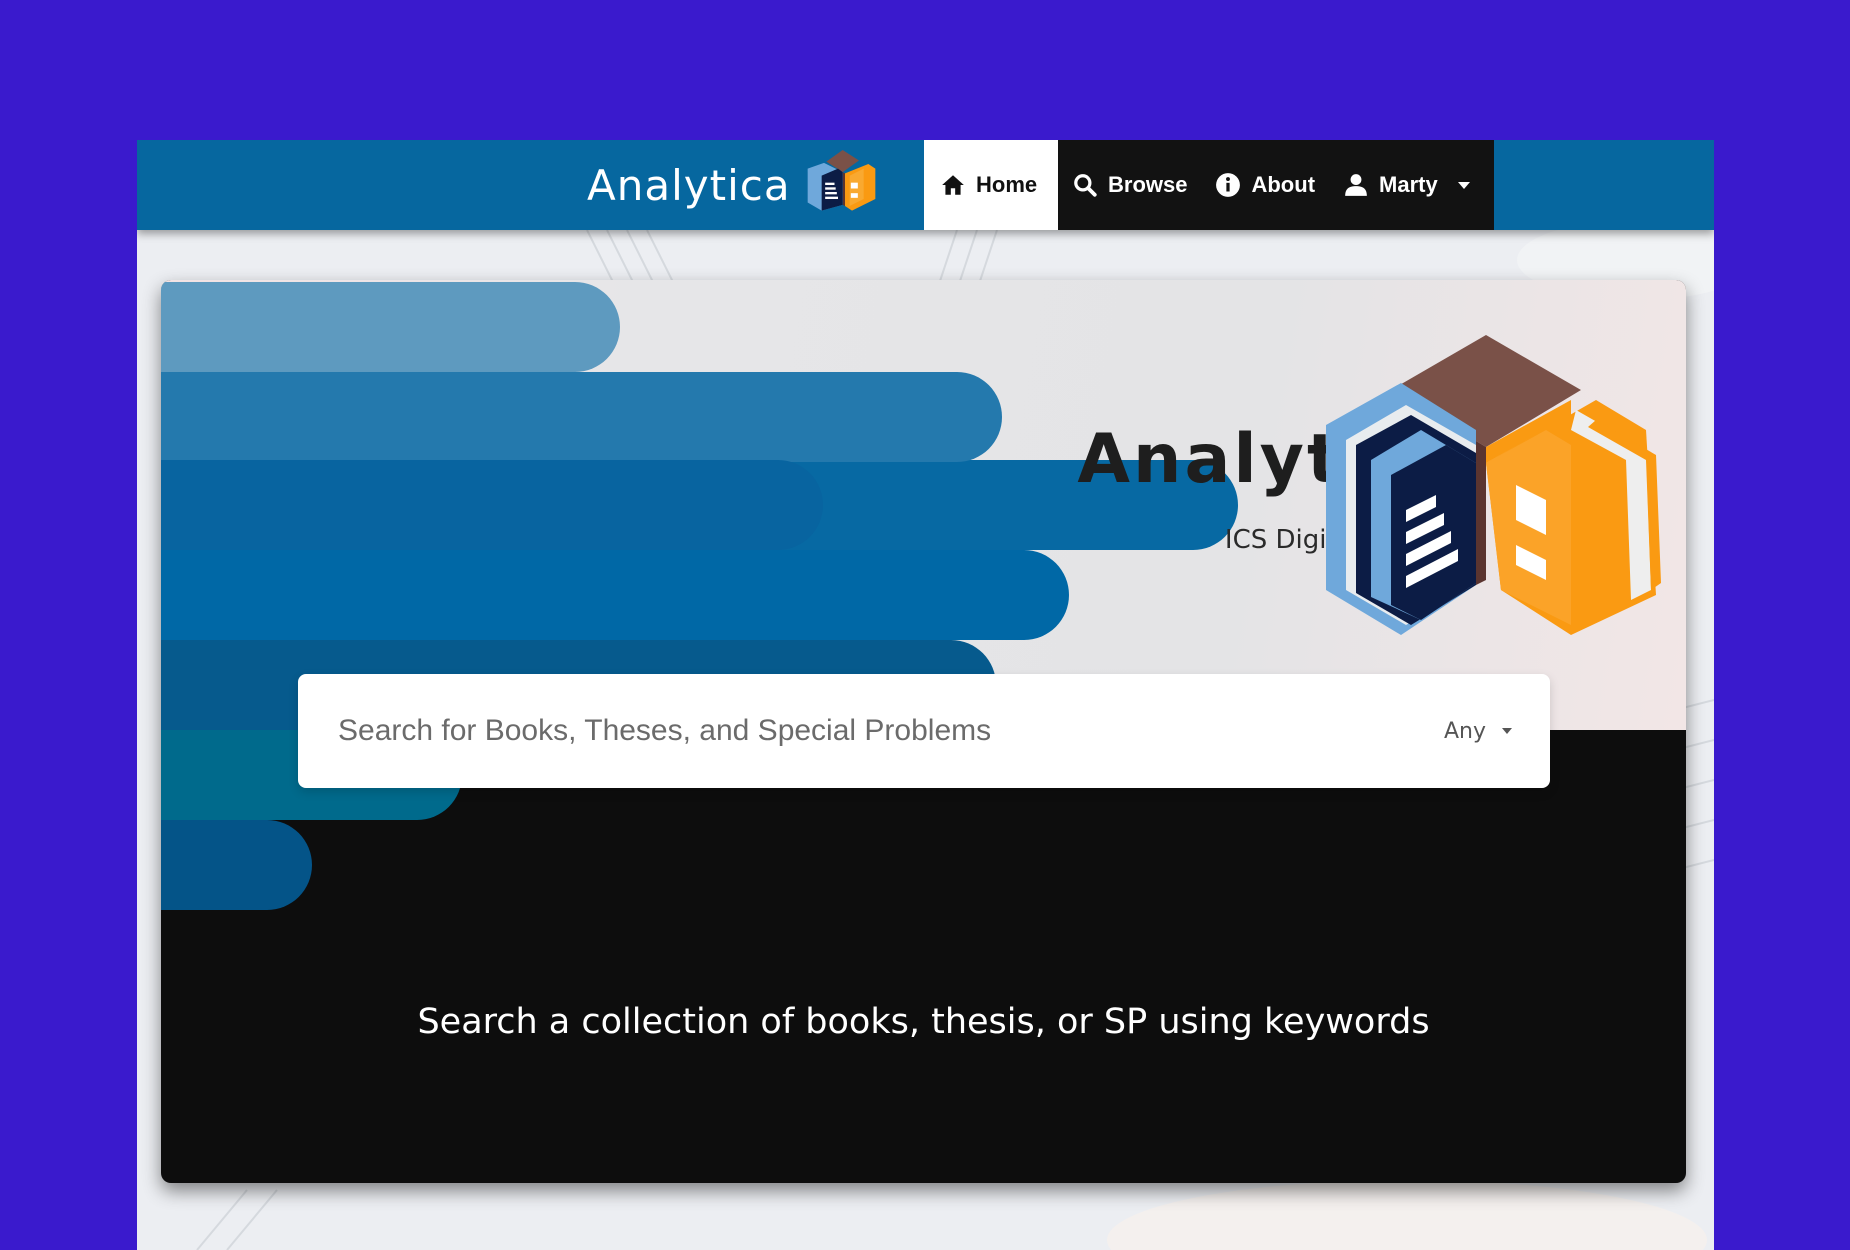  I want to click on top-navbar: Analytica Home Browse About Marty, so click(925, 185).